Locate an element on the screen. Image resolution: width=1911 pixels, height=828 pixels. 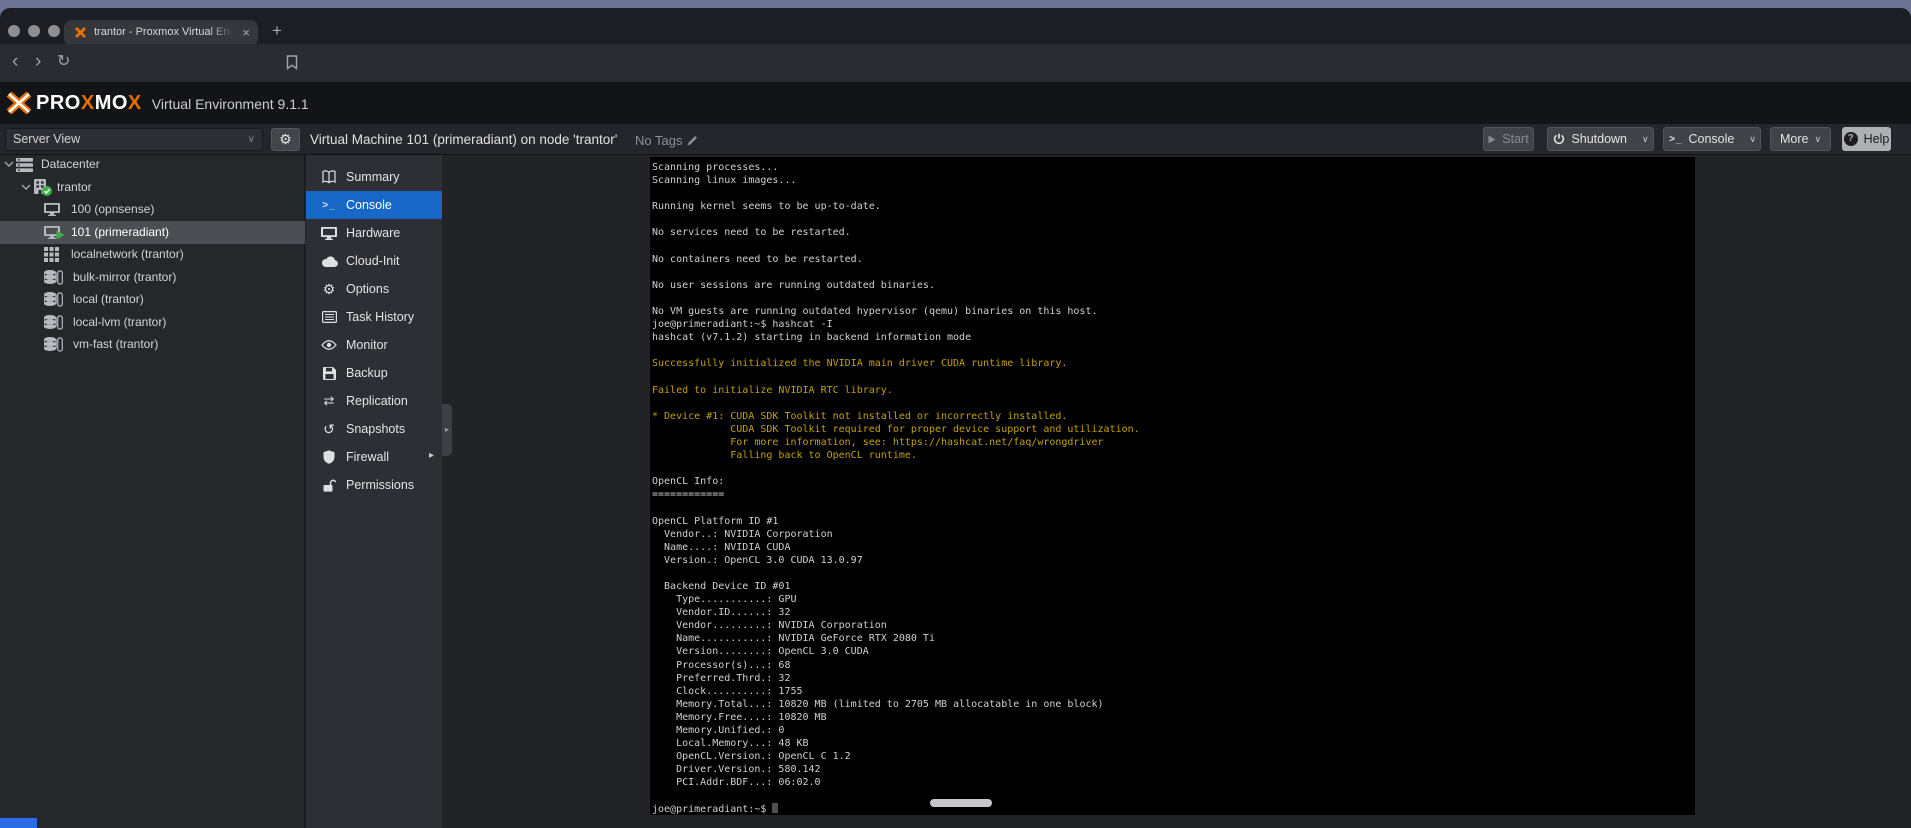
tree-settings-button: ⚙ is located at coordinates (285, 139).